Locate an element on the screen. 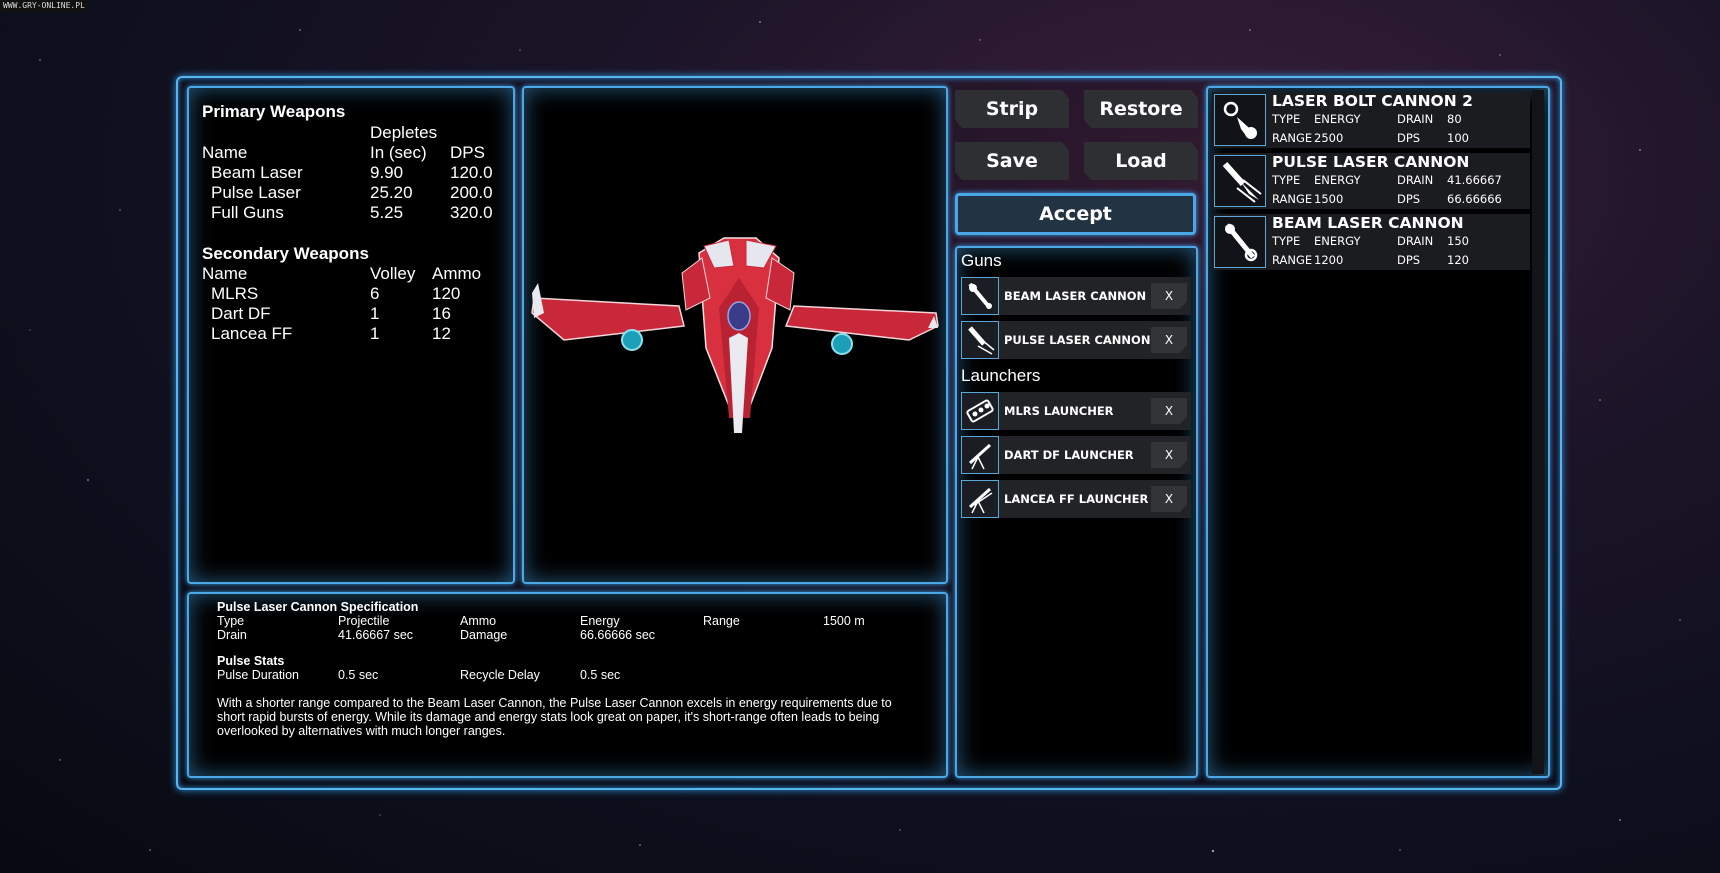  range-value: 2500 is located at coordinates (1329, 138).